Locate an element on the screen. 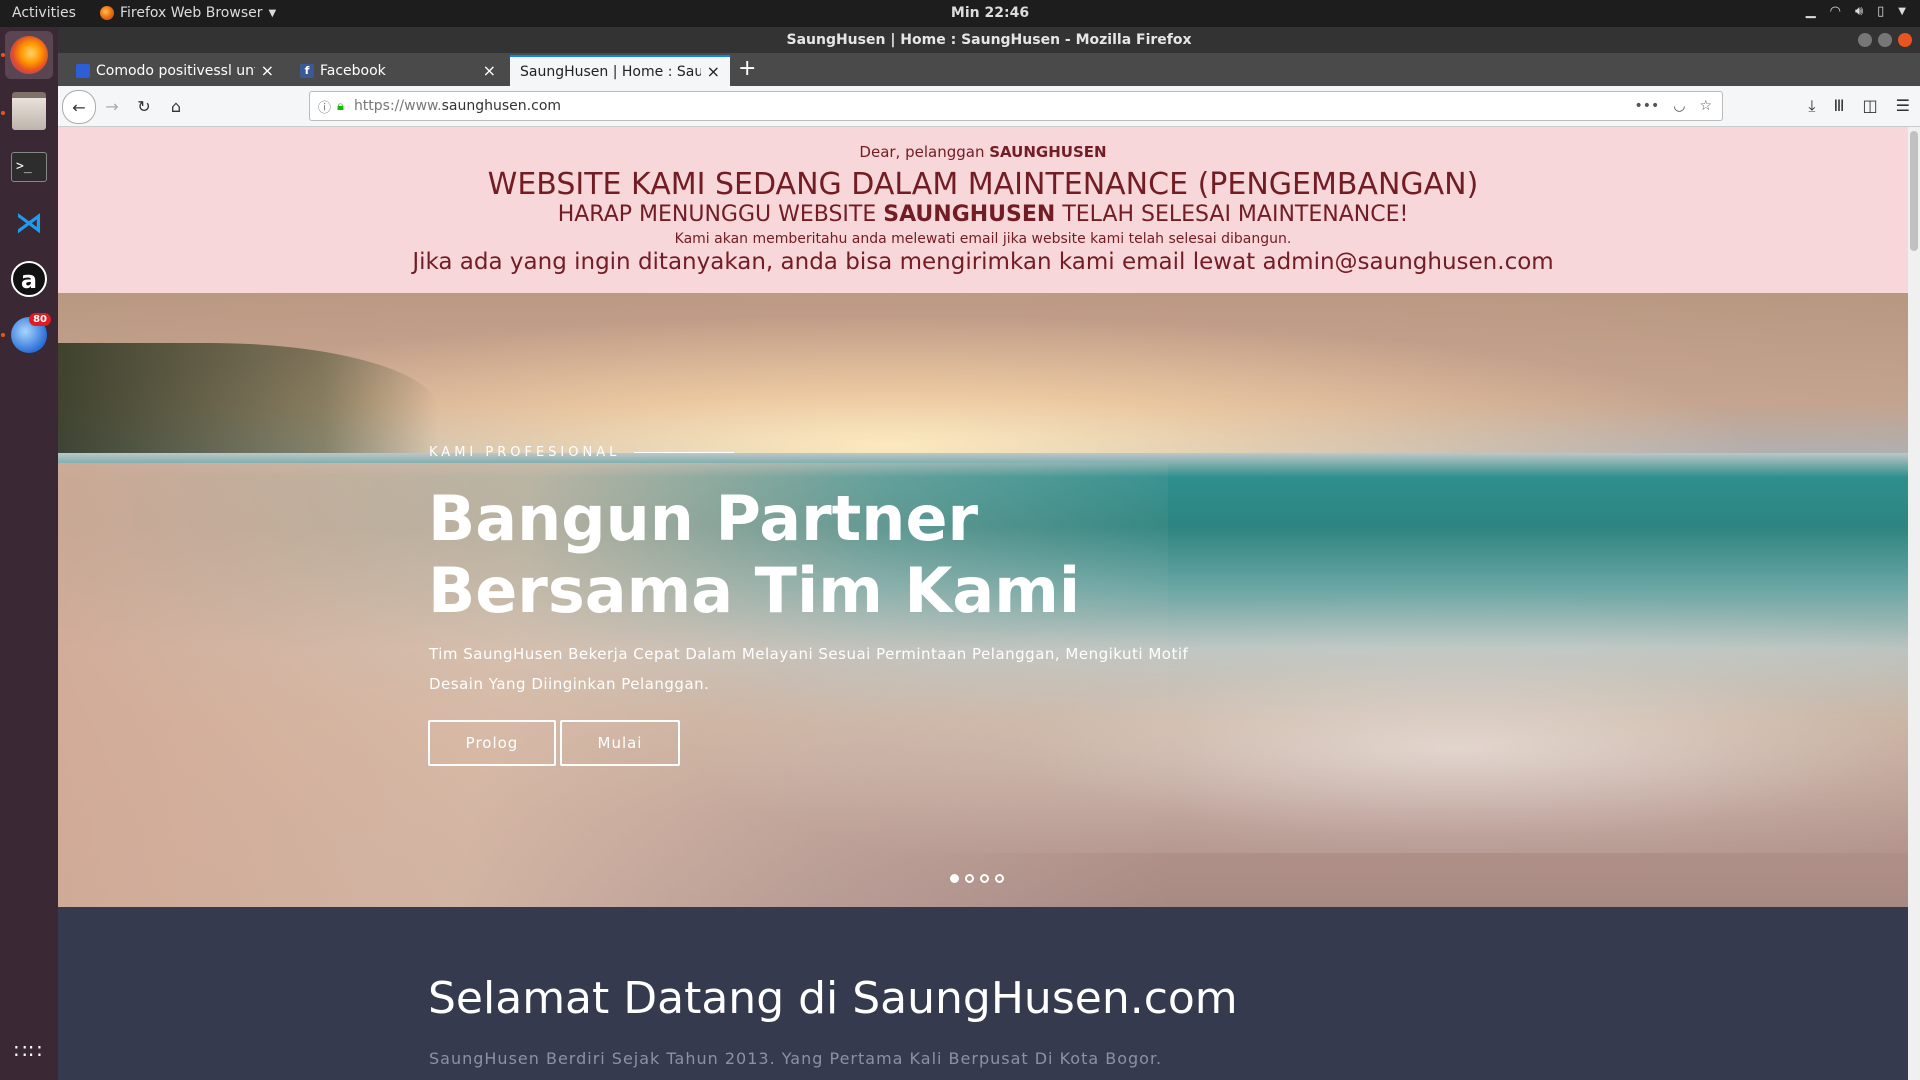 Image resolution: width=1920 pixels, height=1080 pixels. hero-title: Bangun Partner Bersama Tim Kami is located at coordinates (754, 554).